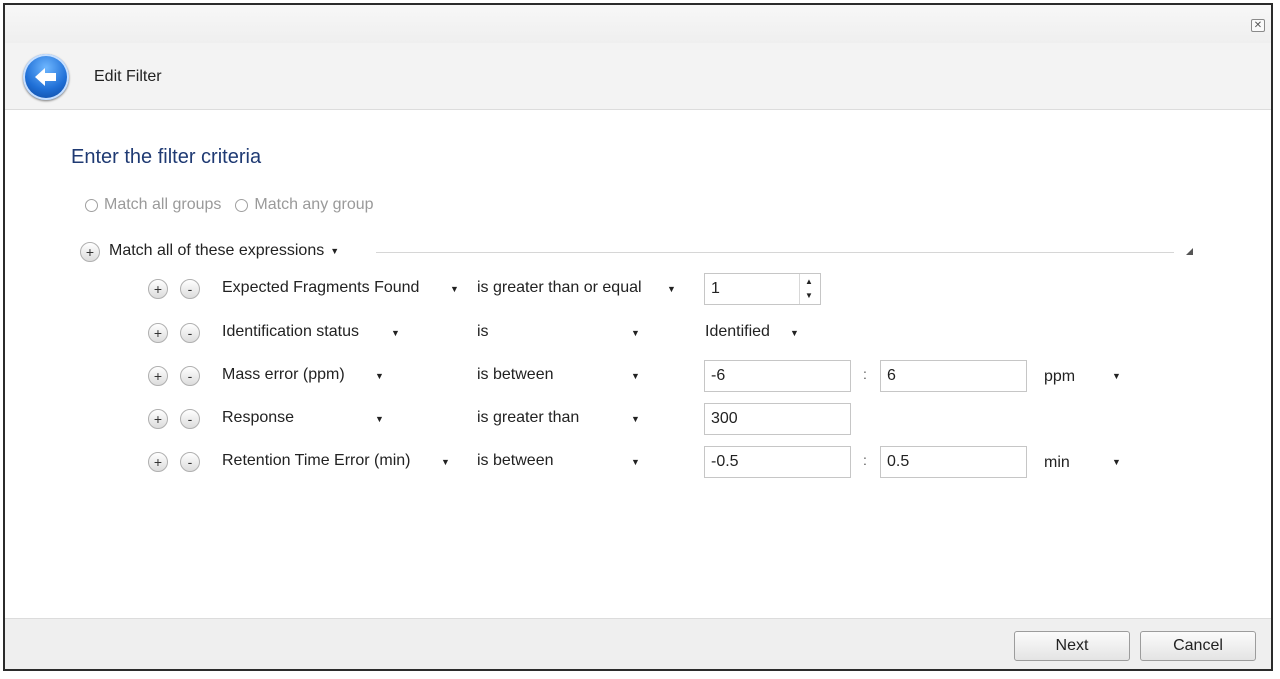 This screenshot has height=679, width=1280. I want to click on group-mode-radios: Match all groups Match any group, so click(236, 205).